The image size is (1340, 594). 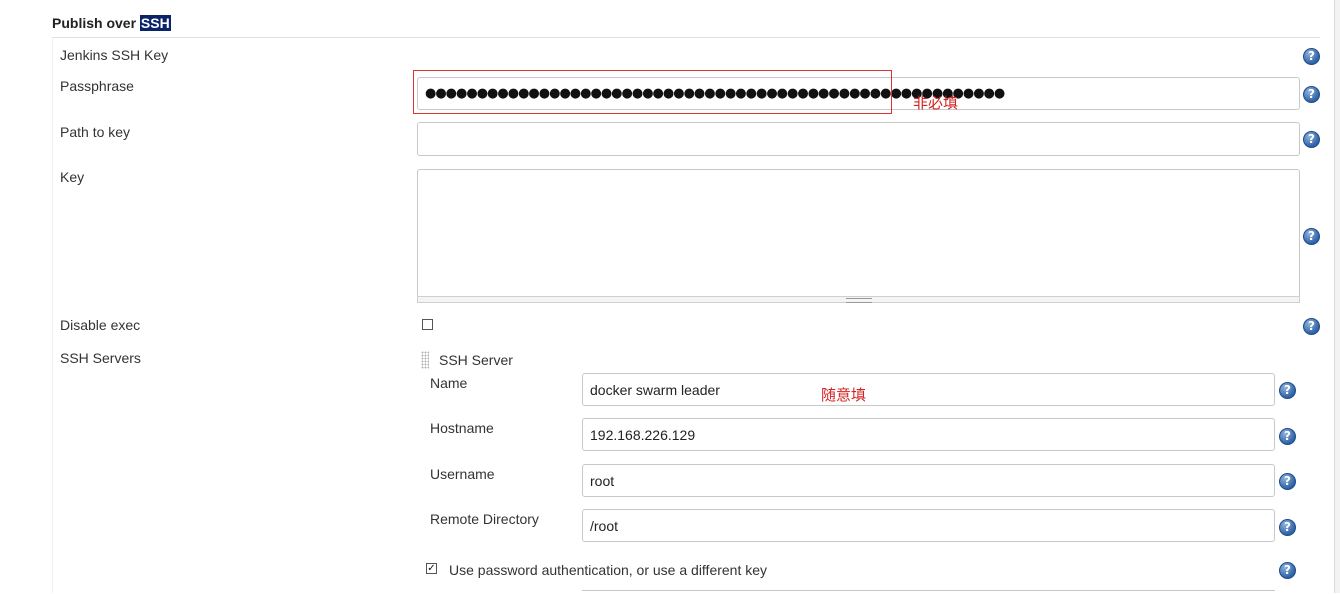 I want to click on remote-directory-label: Remote Directory, so click(x=484, y=519).